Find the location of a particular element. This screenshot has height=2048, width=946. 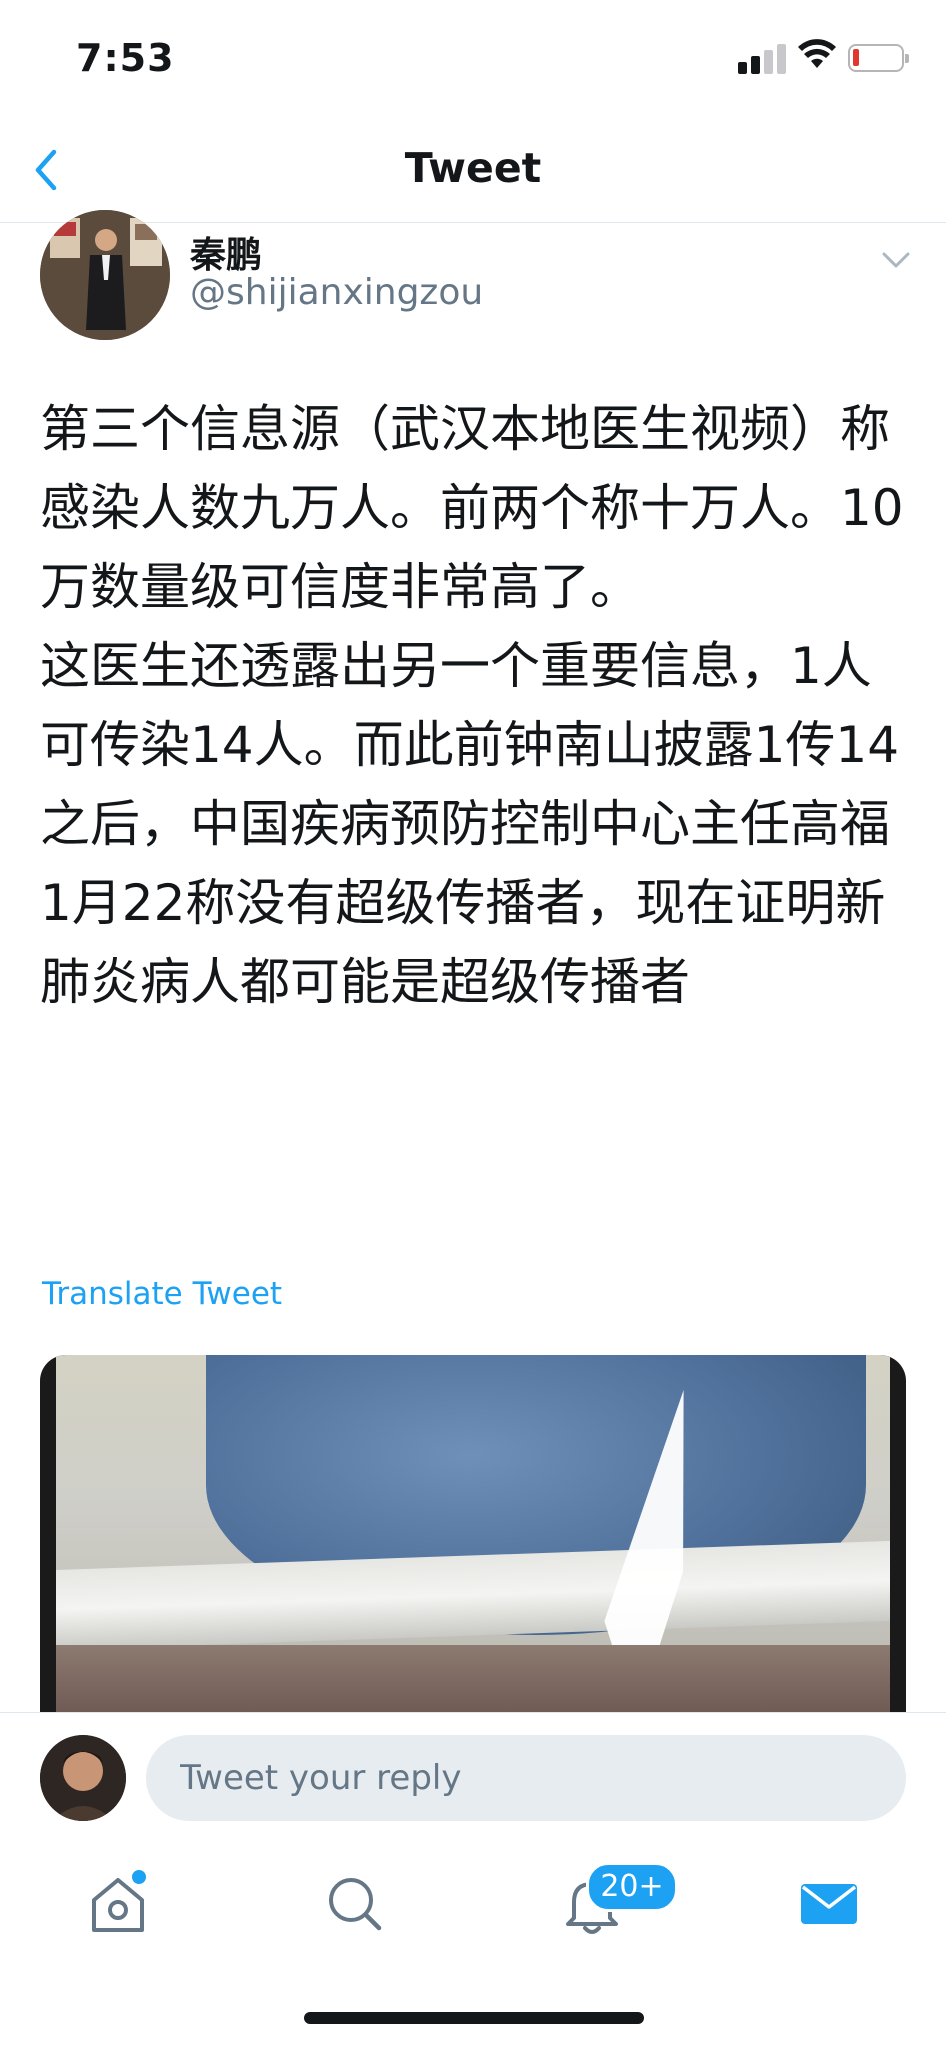

nav-bar: Tweet is located at coordinates (473, 171).